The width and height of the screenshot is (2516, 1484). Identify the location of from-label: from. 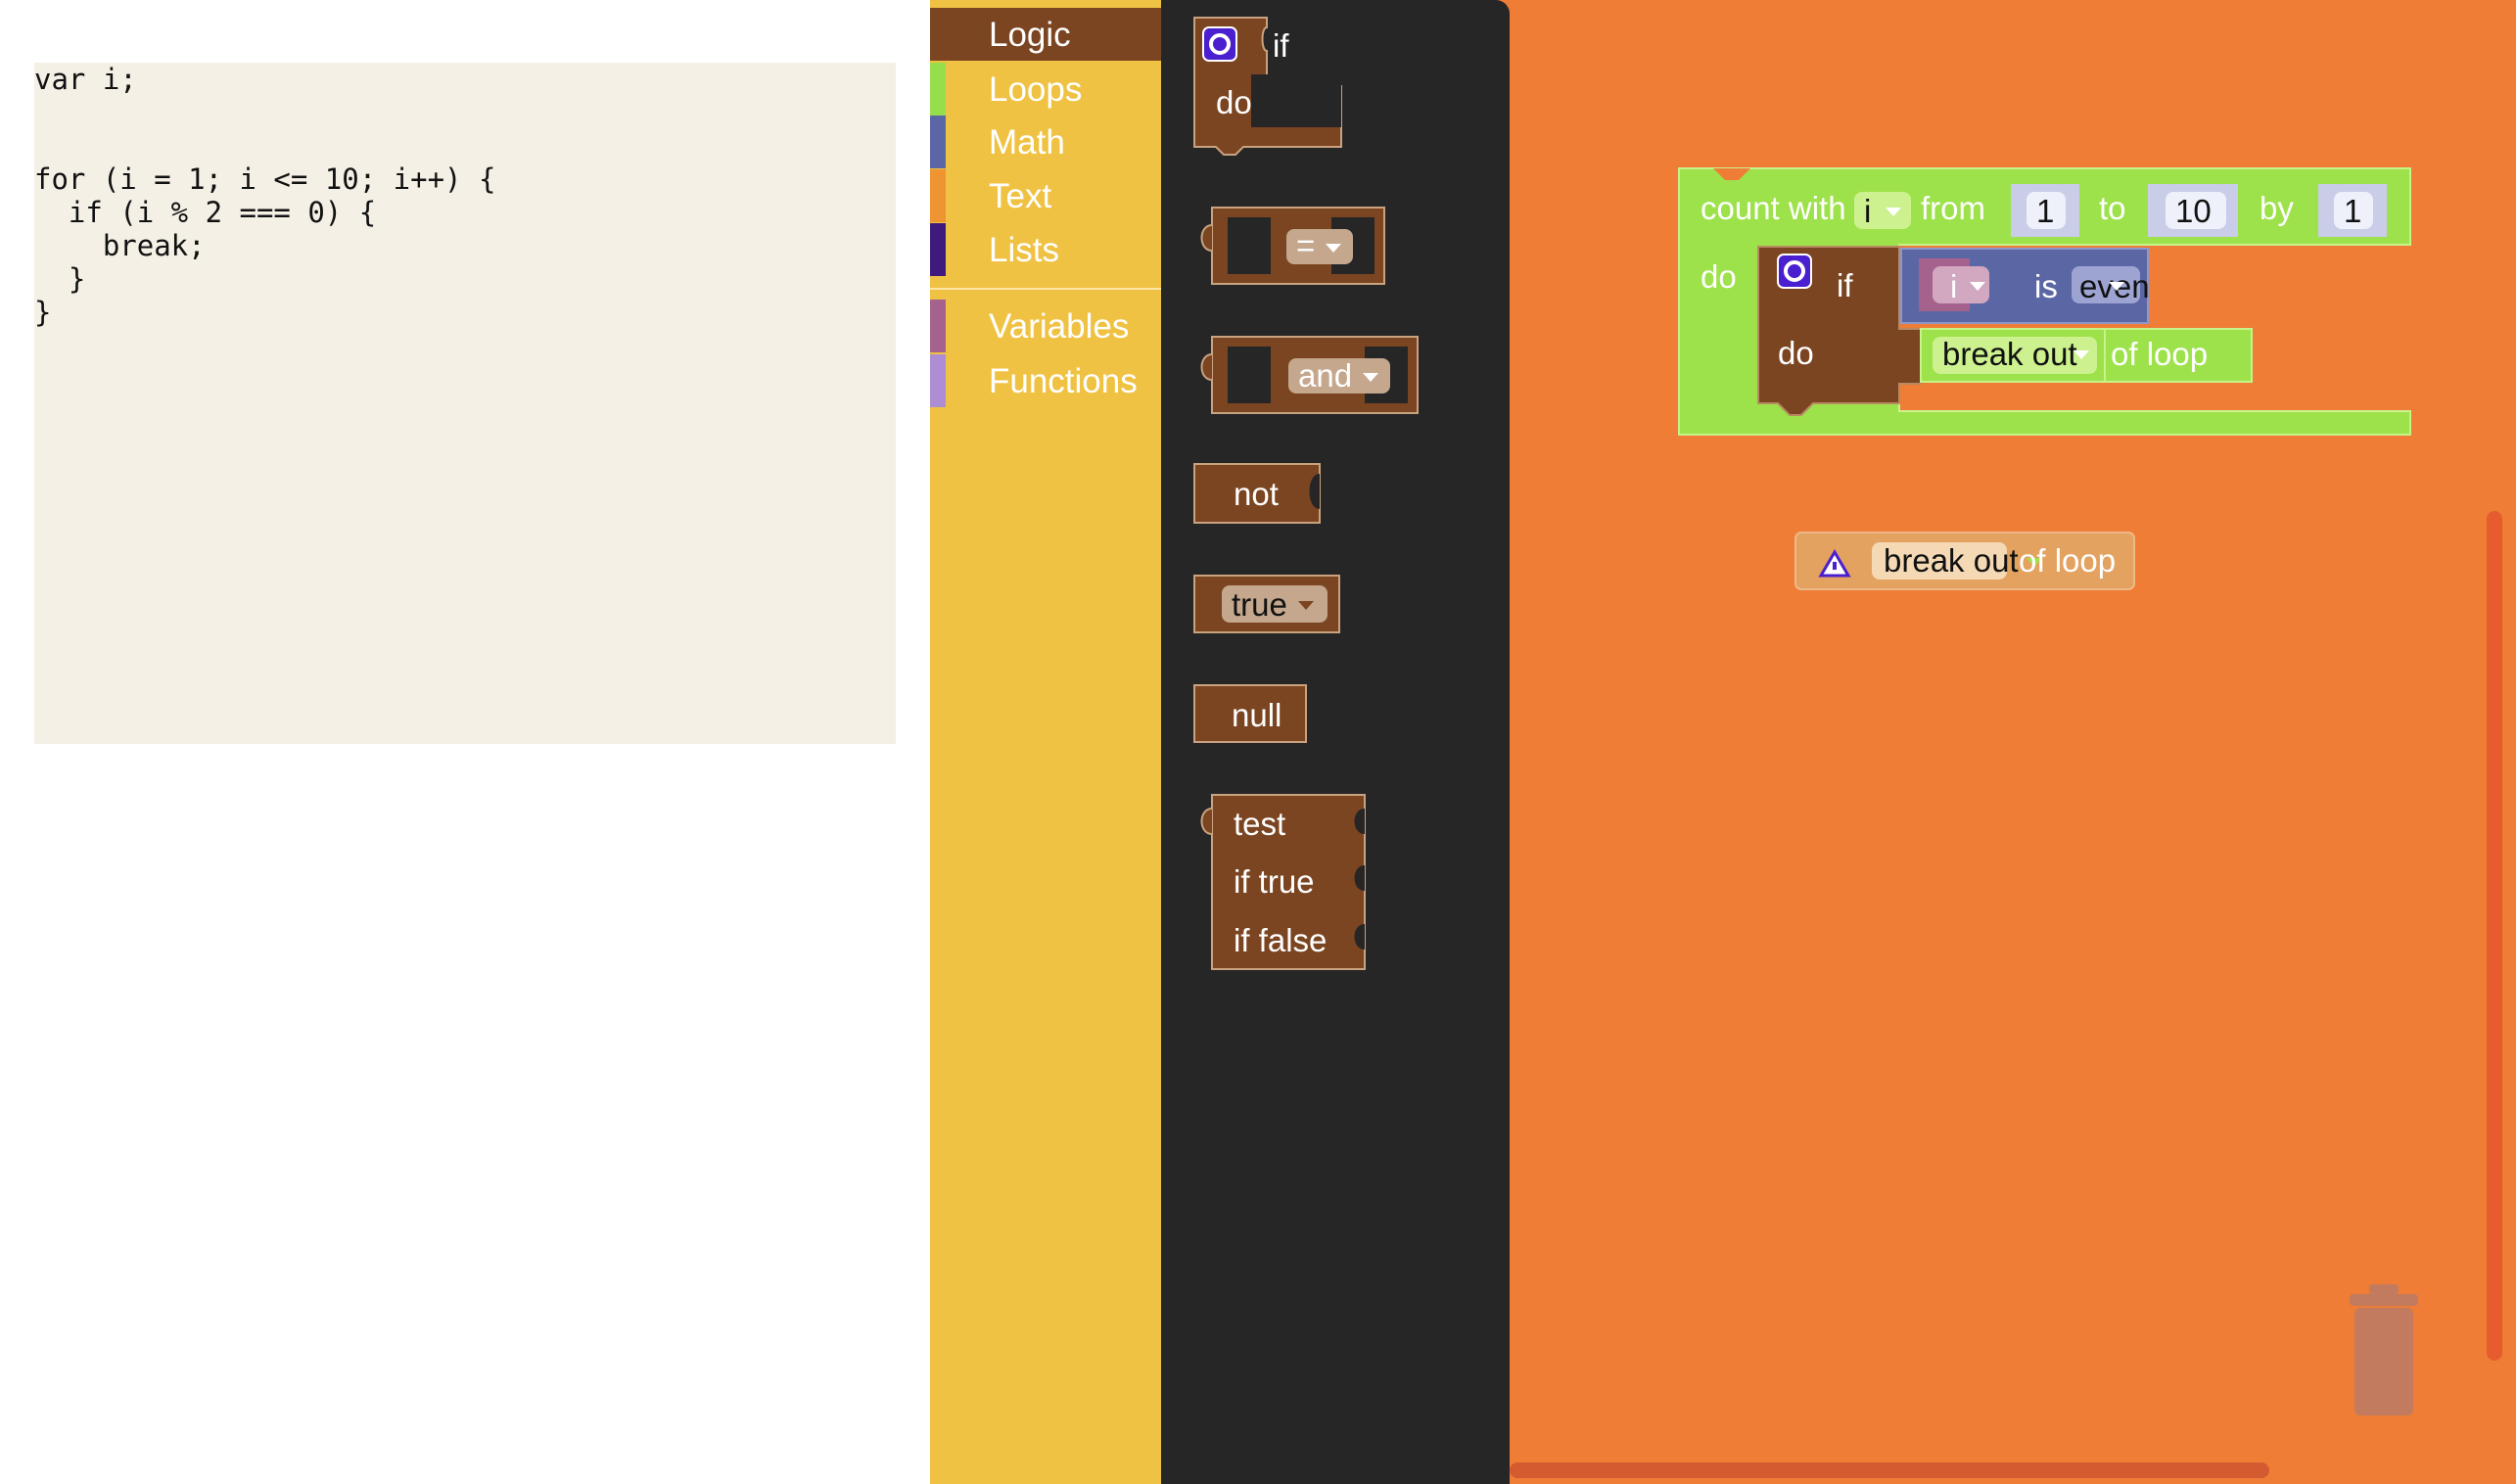
(1953, 208).